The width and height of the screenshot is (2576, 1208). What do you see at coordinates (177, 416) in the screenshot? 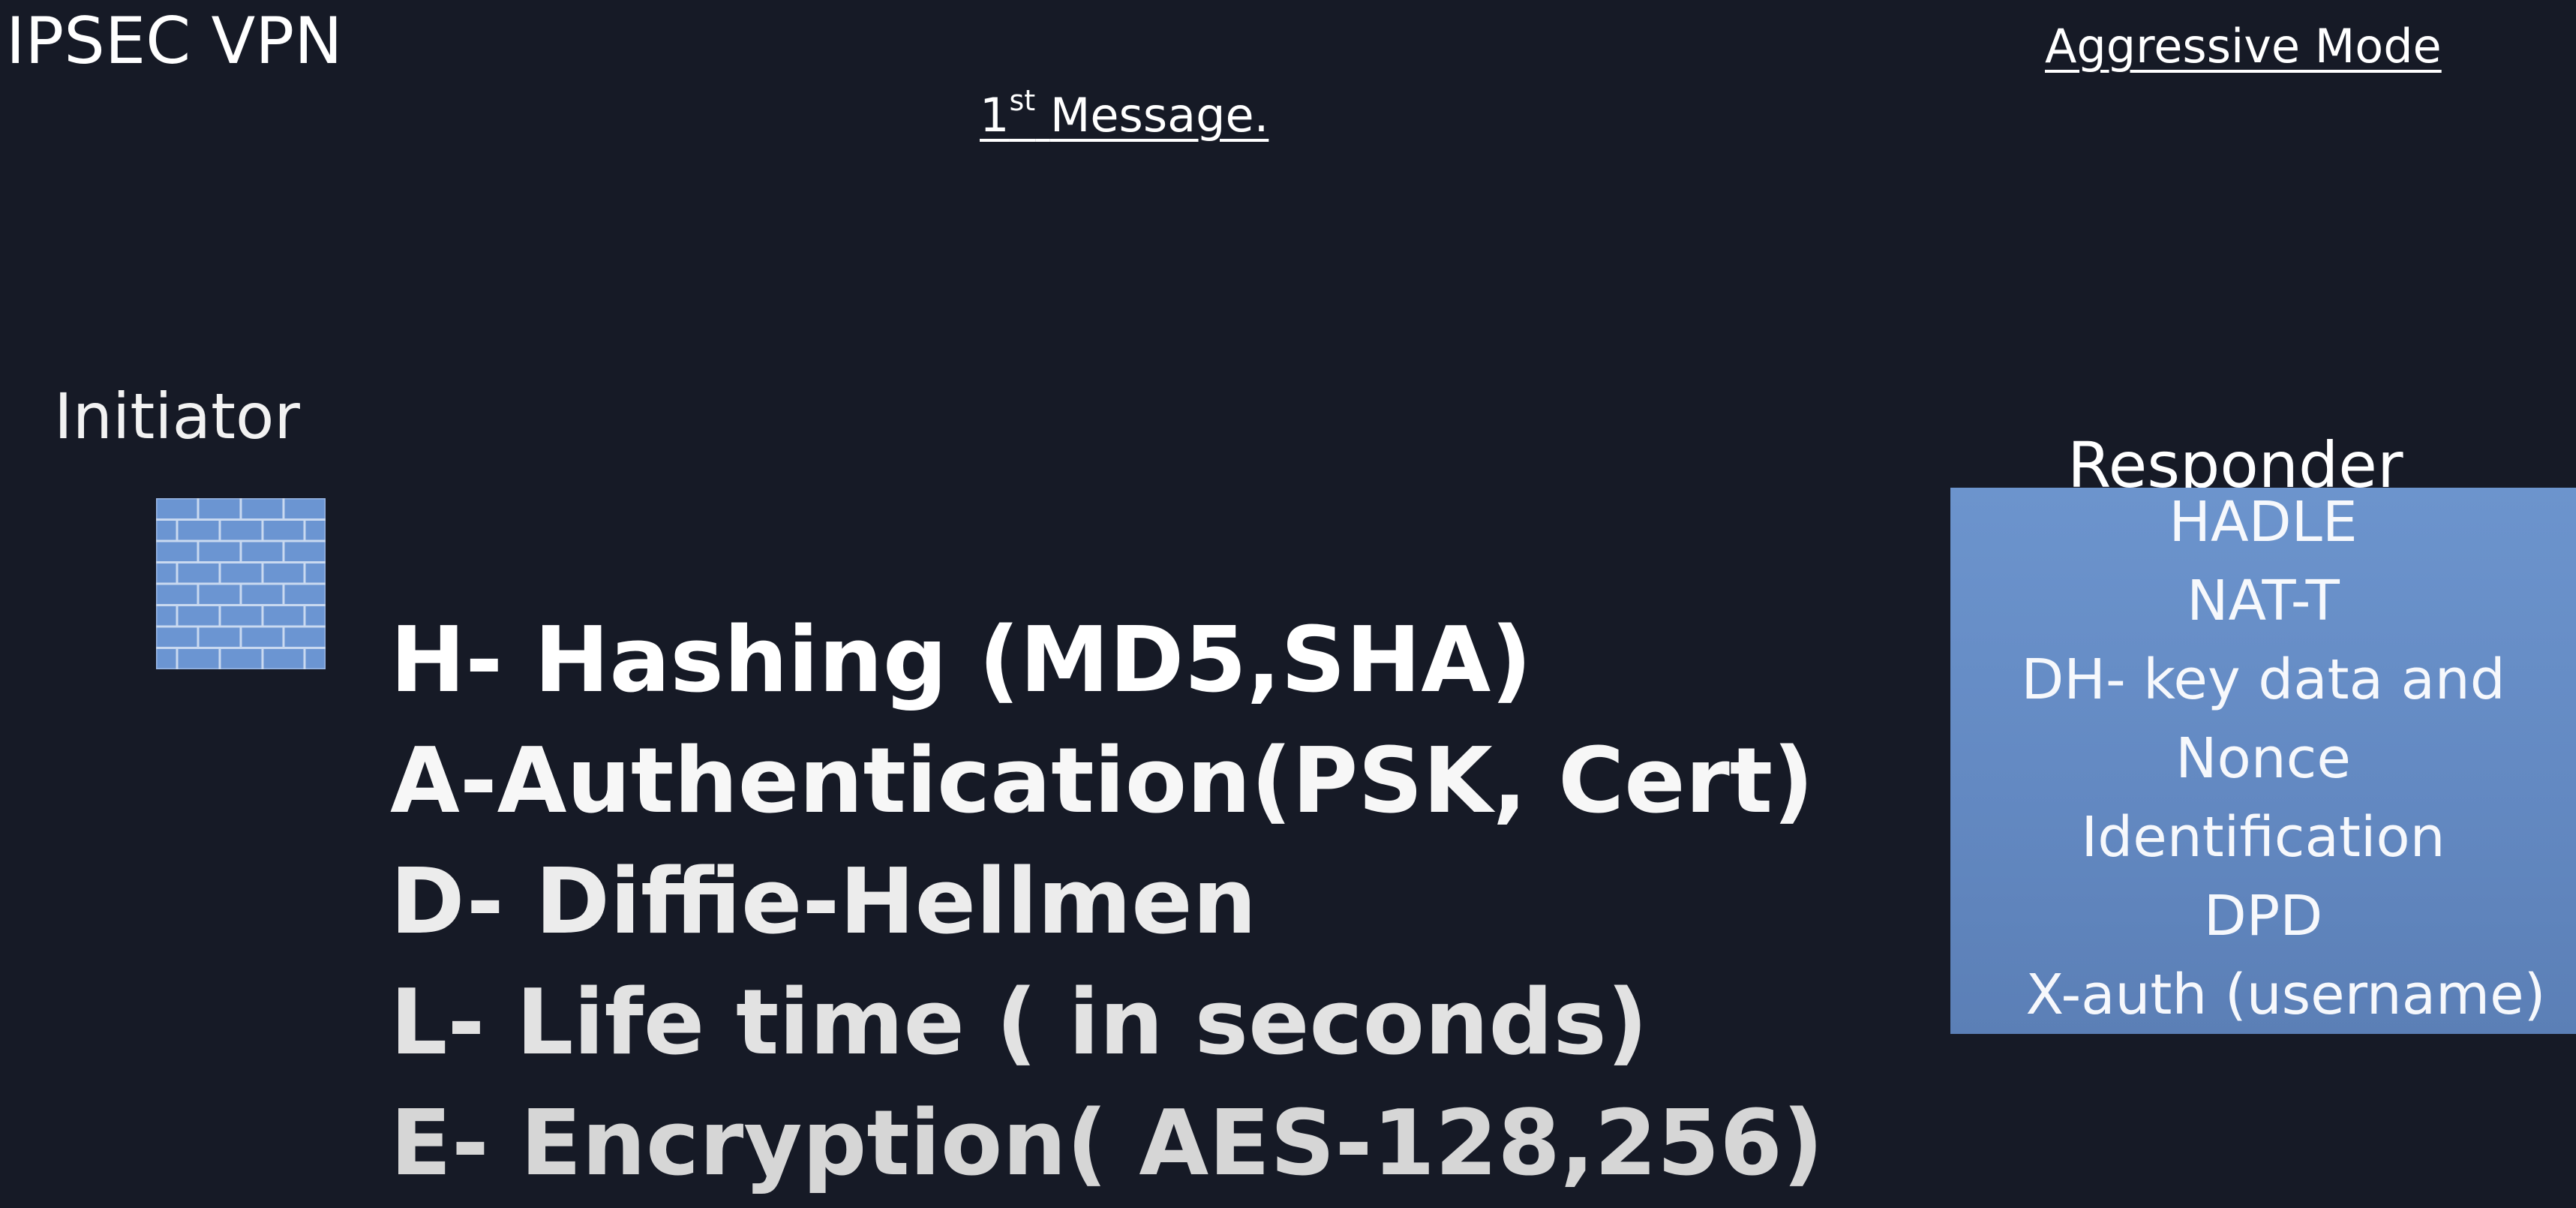
I see `initiator-label: Initiator` at bounding box center [177, 416].